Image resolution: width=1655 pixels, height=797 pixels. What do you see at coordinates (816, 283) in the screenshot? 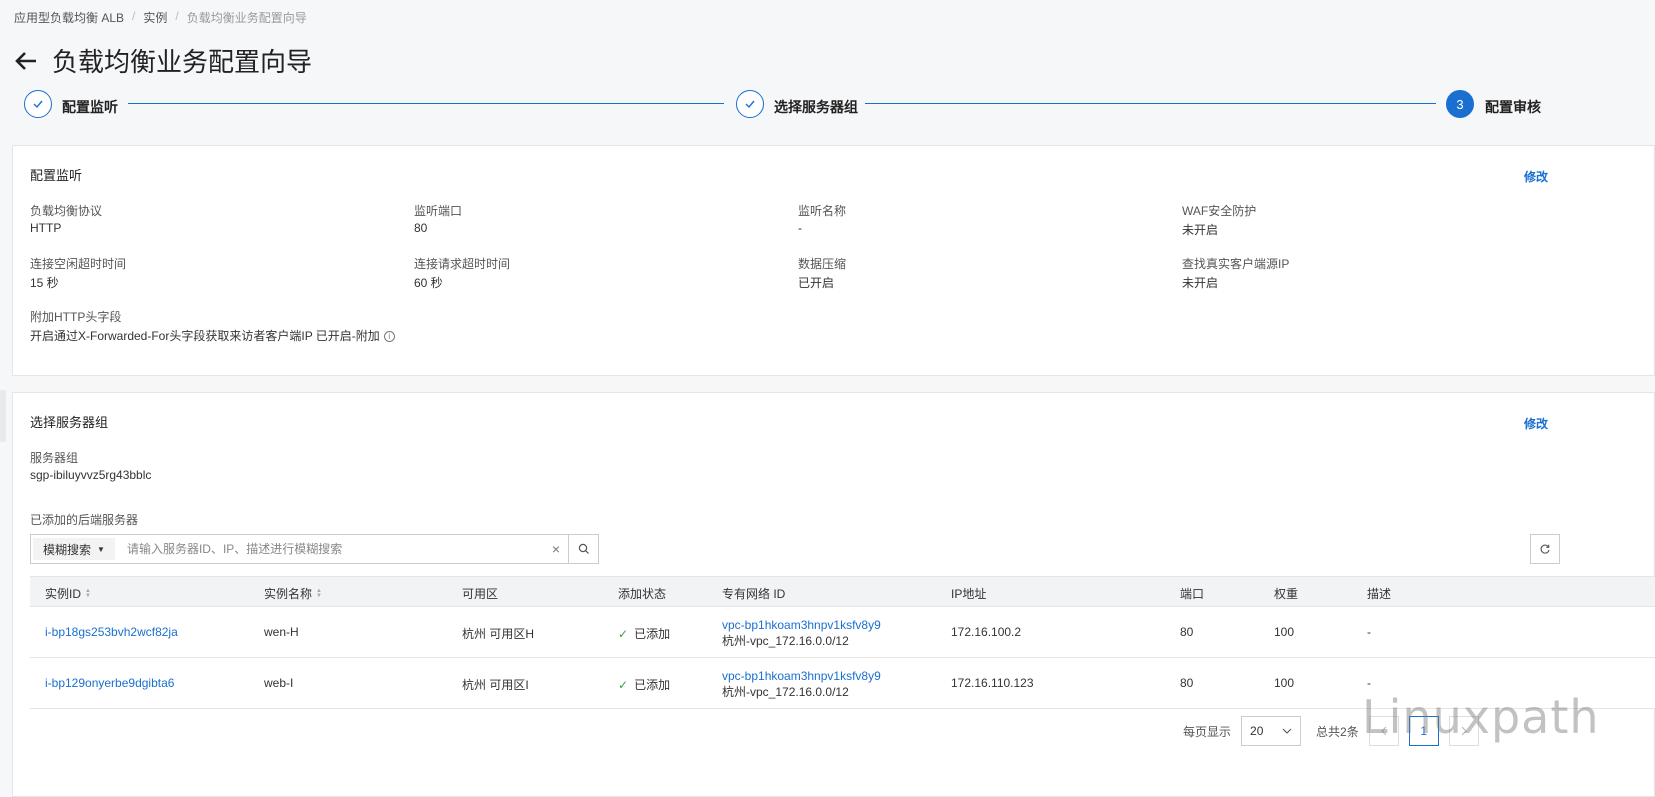
I see `field-value-compression: 已开启` at bounding box center [816, 283].